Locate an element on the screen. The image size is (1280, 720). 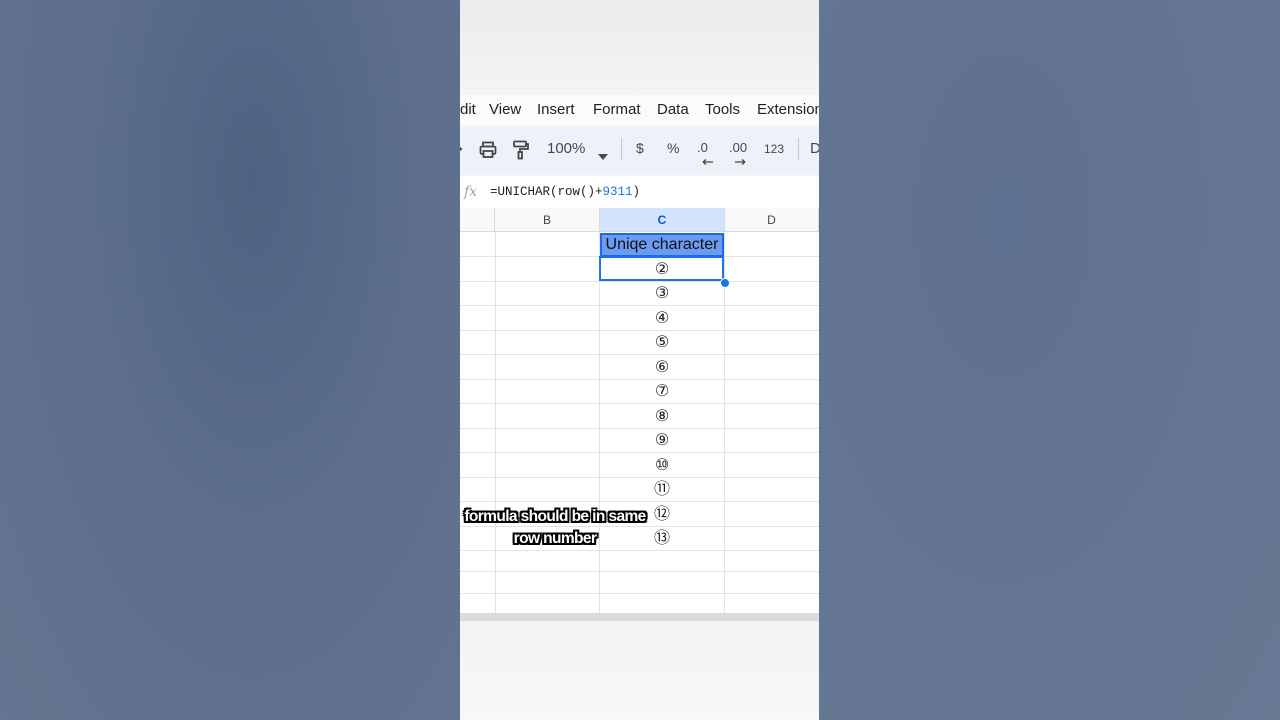
paint-format-icon is located at coordinates (521, 152).